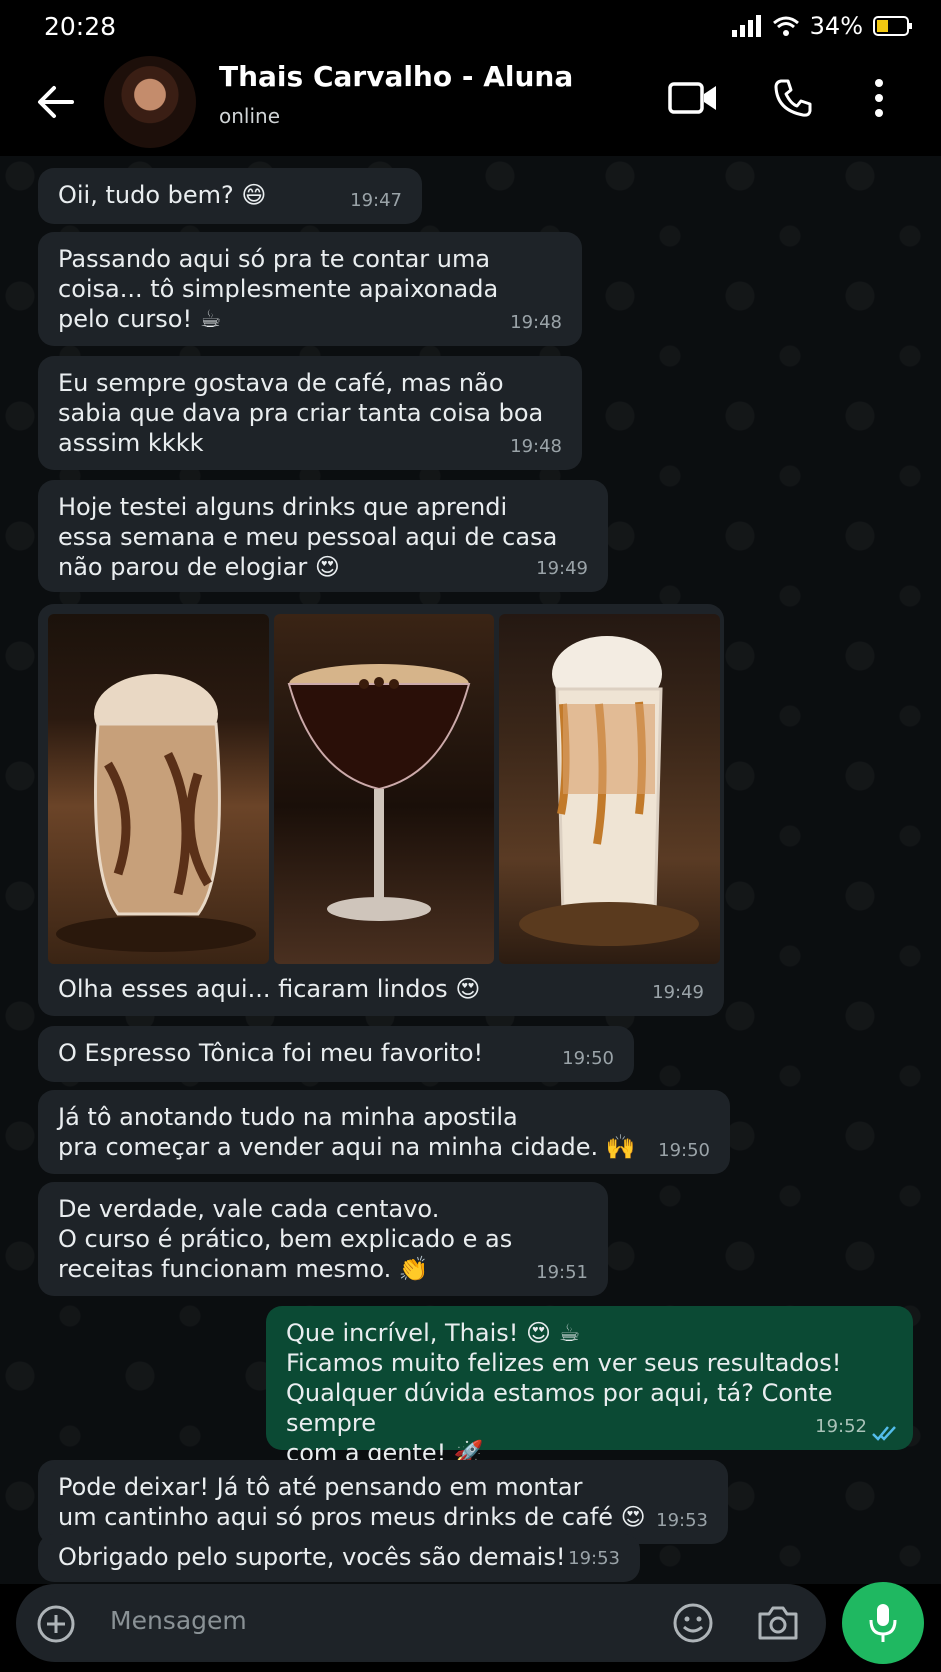 The image size is (941, 1672). What do you see at coordinates (56, 1624) in the screenshot?
I see `add-attachment-icon` at bounding box center [56, 1624].